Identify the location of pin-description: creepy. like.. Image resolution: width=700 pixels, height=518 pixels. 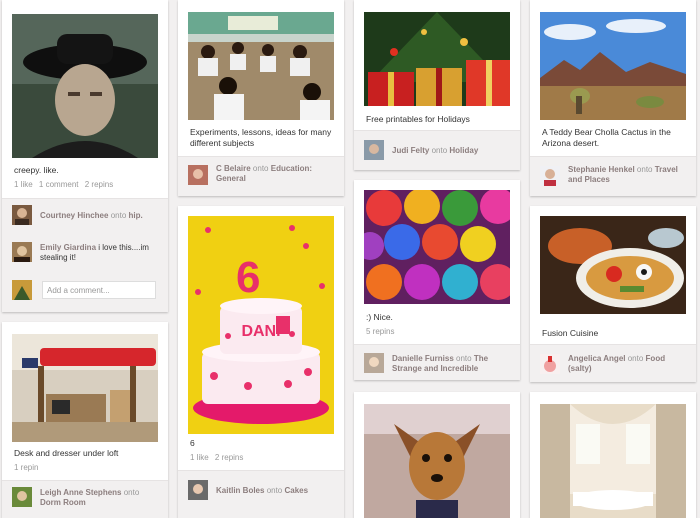
(36, 170).